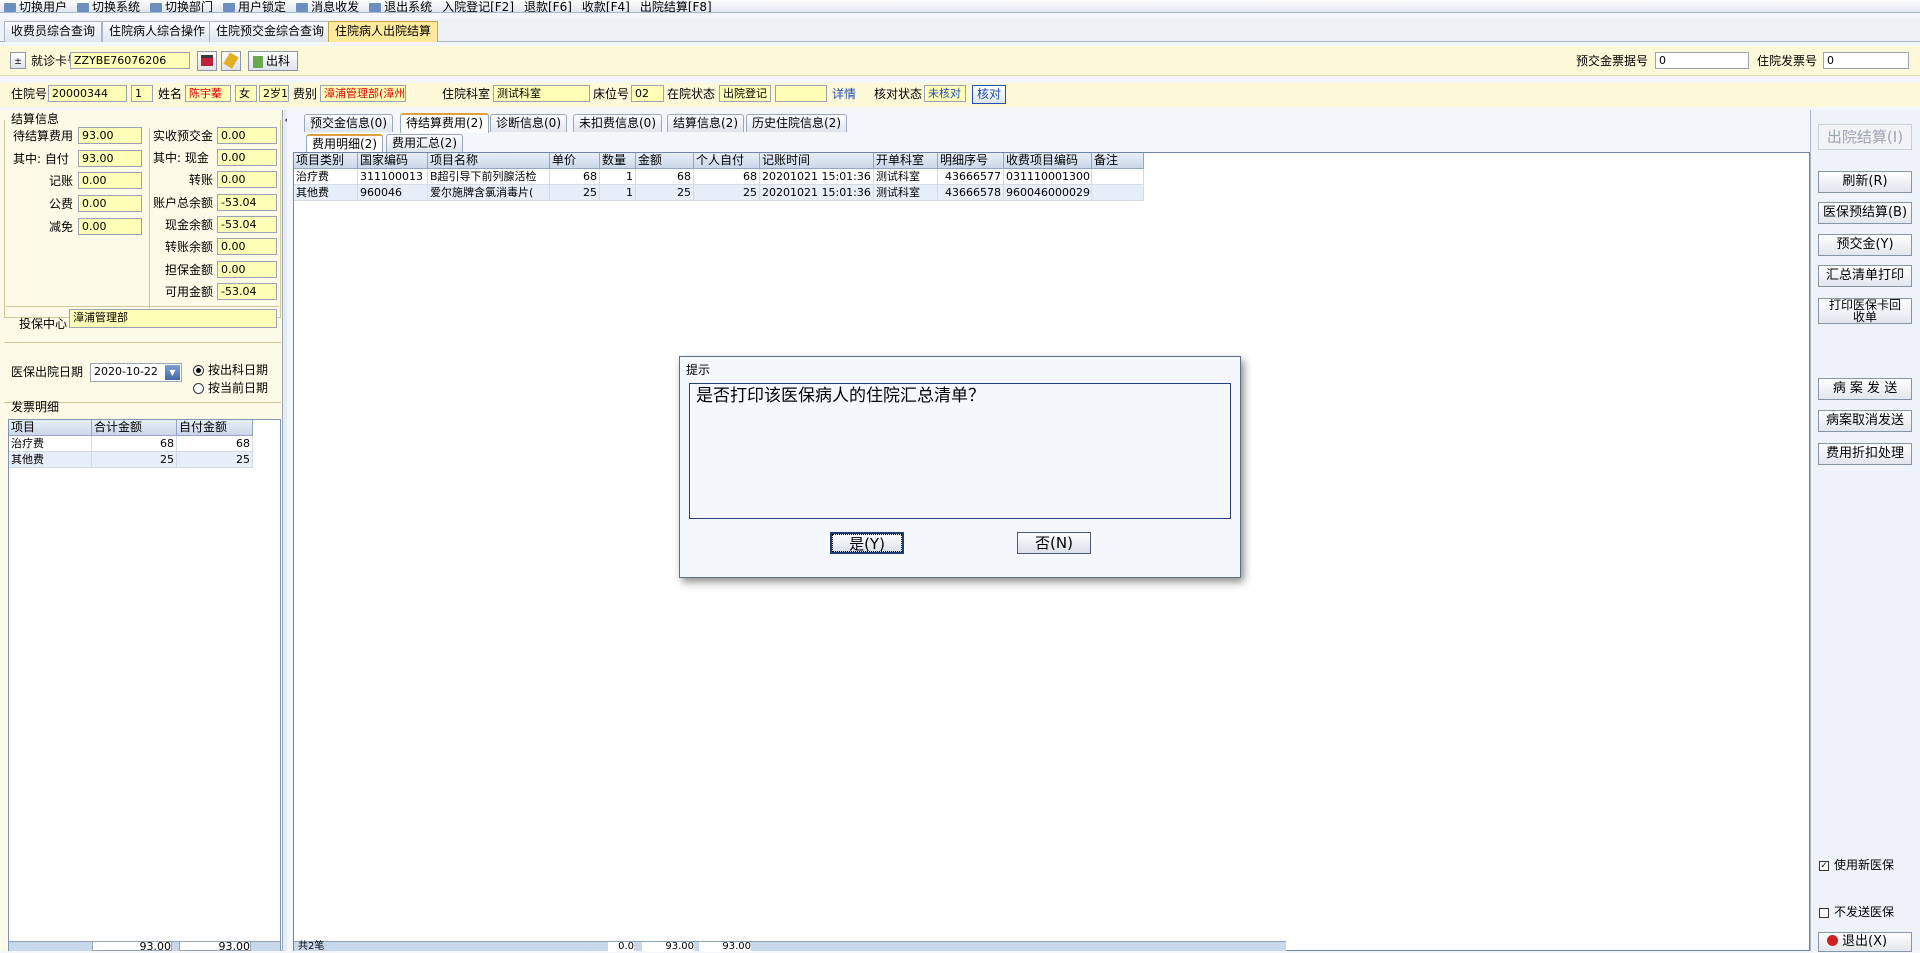 This screenshot has width=1920, height=953. What do you see at coordinates (1865, 276) in the screenshot?
I see `summary-print-button: 汇总清单打印` at bounding box center [1865, 276].